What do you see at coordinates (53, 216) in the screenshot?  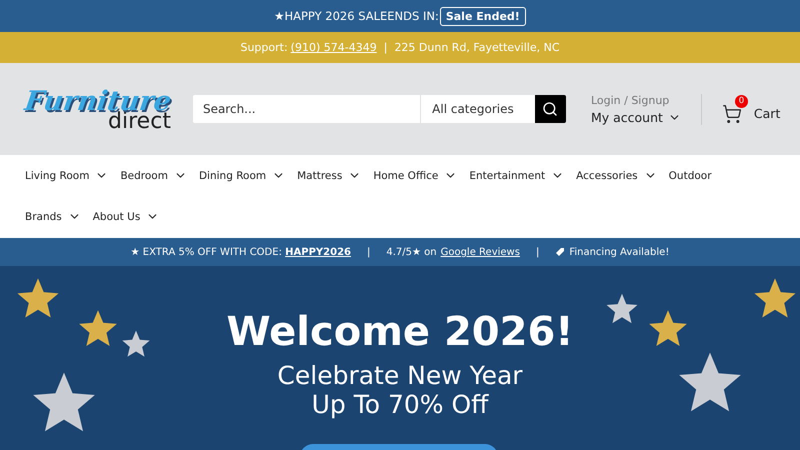 I see `nav-menu-item: Brands` at bounding box center [53, 216].